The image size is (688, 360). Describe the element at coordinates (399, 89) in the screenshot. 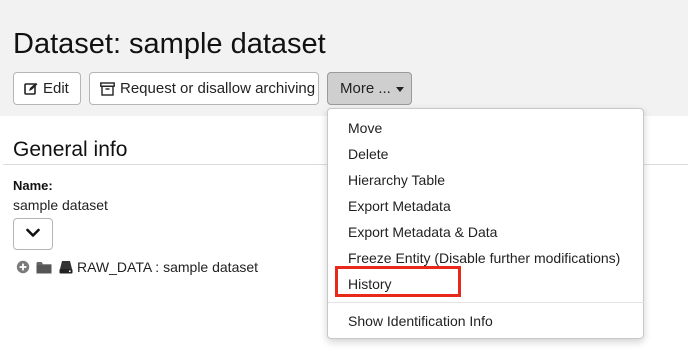

I see `caret-down-icon` at that location.